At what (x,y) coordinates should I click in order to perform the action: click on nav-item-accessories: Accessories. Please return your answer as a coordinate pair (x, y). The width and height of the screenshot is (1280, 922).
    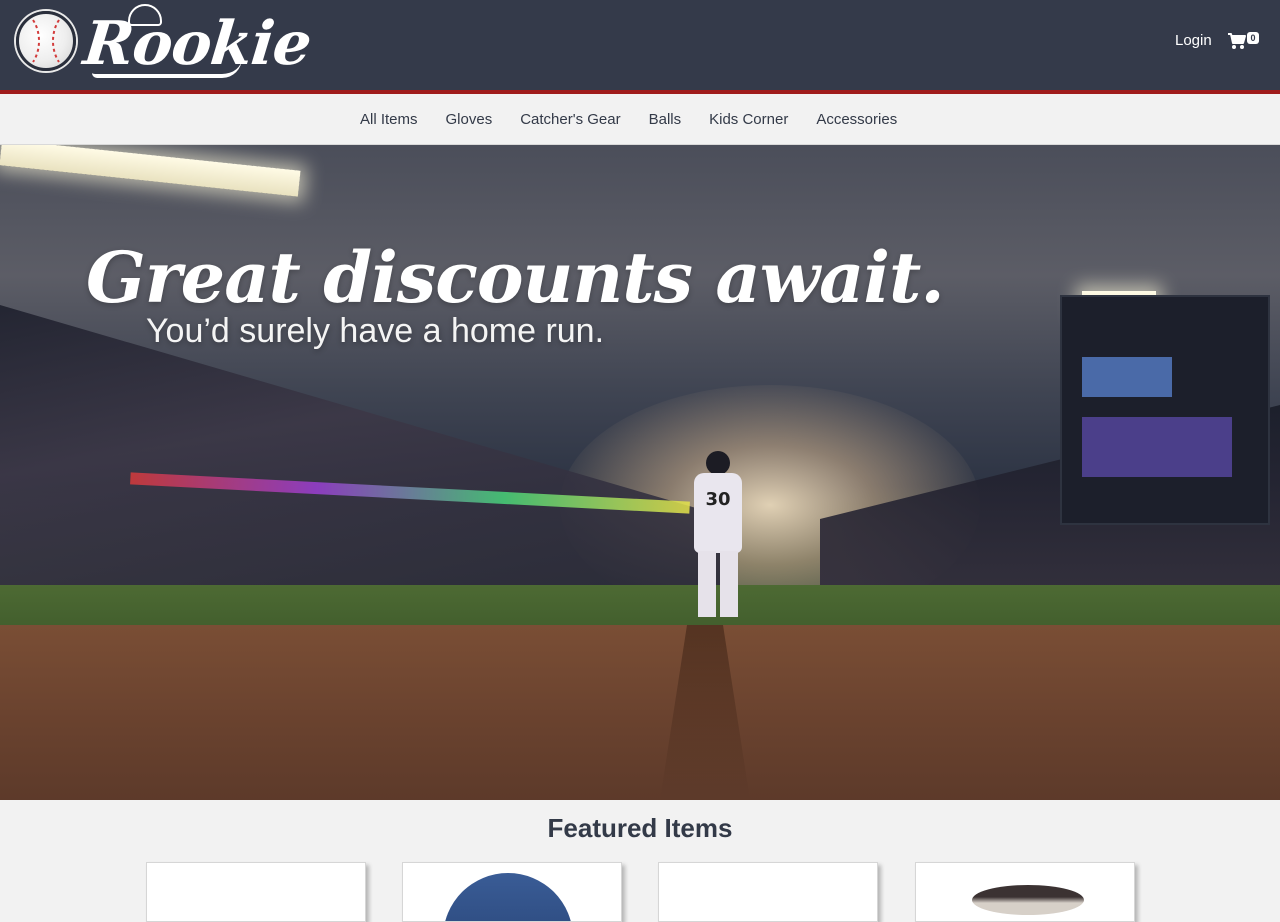
    Looking at the image, I should click on (856, 119).